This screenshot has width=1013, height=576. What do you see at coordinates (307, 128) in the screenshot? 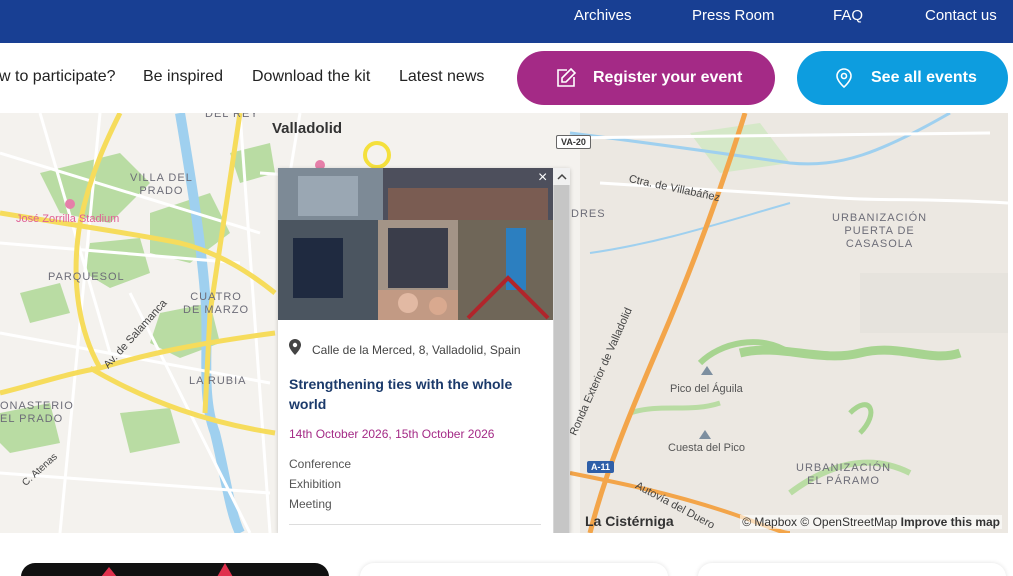
I see `city-label-valladolid: Valladolid` at bounding box center [307, 128].